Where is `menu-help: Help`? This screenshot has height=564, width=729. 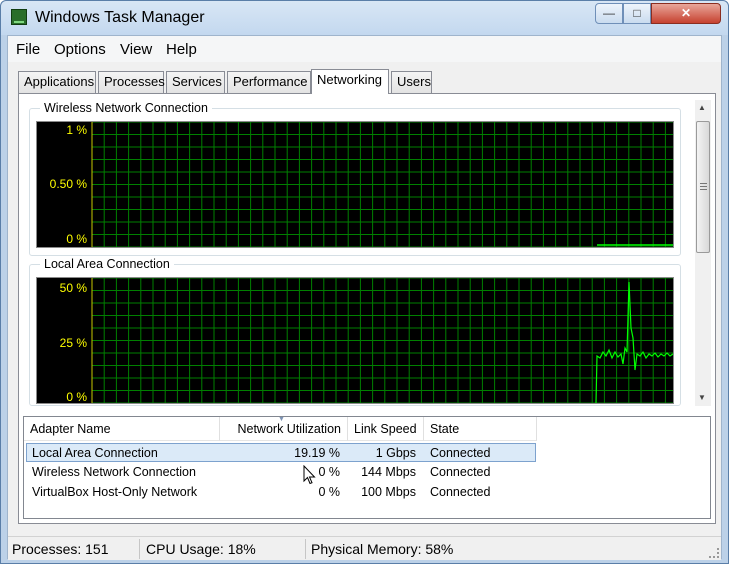 menu-help: Help is located at coordinates (181, 49).